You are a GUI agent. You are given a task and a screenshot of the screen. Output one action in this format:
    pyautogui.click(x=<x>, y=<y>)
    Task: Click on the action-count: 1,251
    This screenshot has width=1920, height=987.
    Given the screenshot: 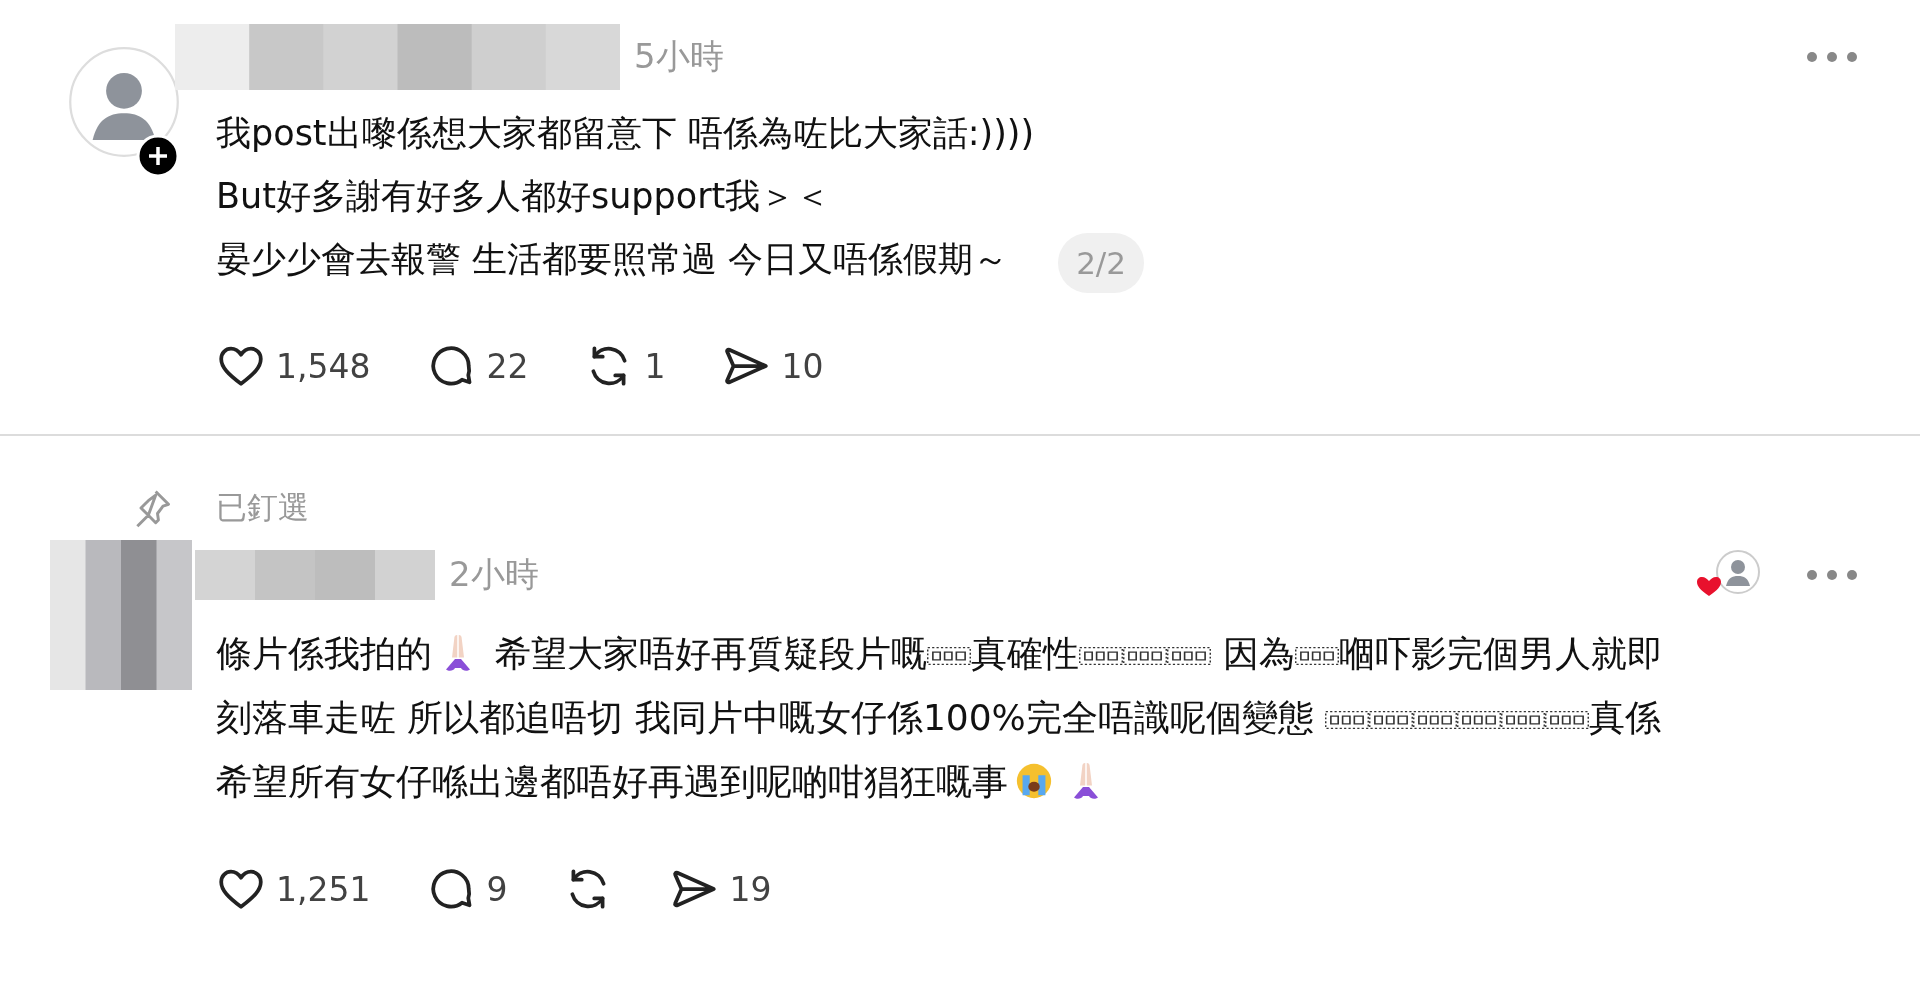 What is the action you would take?
    pyautogui.click(x=323, y=889)
    